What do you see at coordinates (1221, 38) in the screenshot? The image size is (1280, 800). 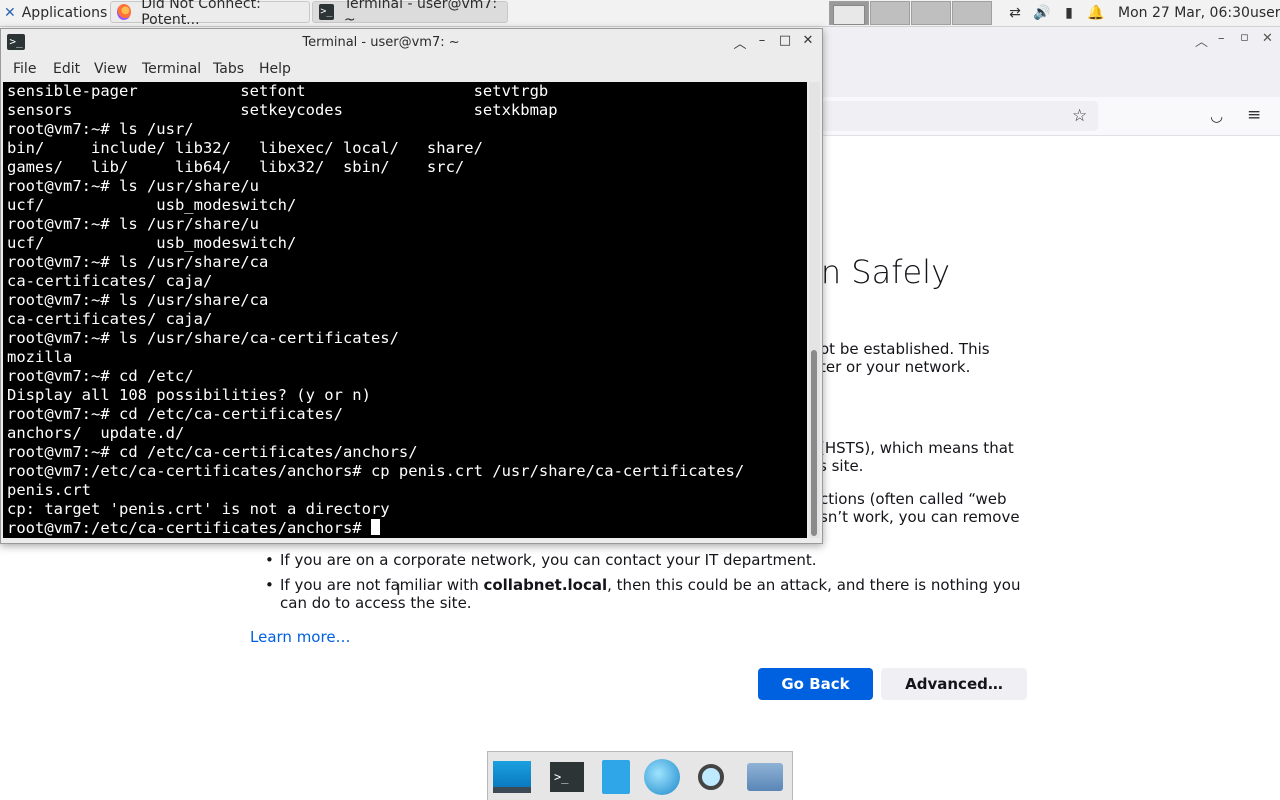 I see `firefox-minimize-icon: –` at bounding box center [1221, 38].